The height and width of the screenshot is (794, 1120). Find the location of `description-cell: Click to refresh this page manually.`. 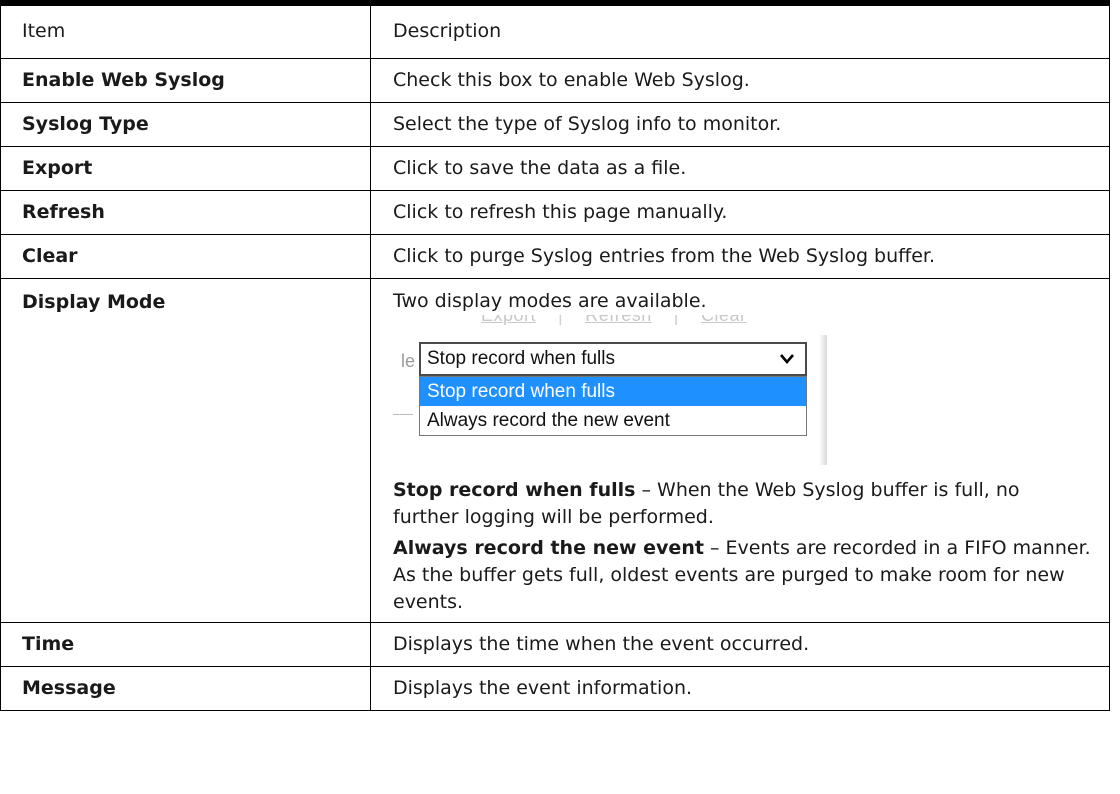

description-cell: Click to refresh this page manually. is located at coordinates (740, 212).